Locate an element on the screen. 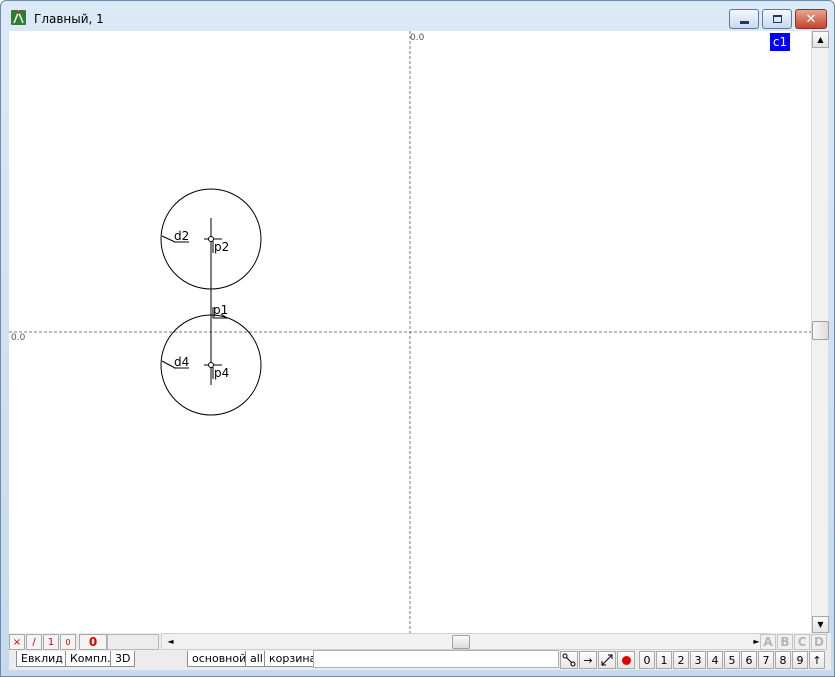 The height and width of the screenshot is (677, 835). line-mode-button: ∕ is located at coordinates (34, 642).